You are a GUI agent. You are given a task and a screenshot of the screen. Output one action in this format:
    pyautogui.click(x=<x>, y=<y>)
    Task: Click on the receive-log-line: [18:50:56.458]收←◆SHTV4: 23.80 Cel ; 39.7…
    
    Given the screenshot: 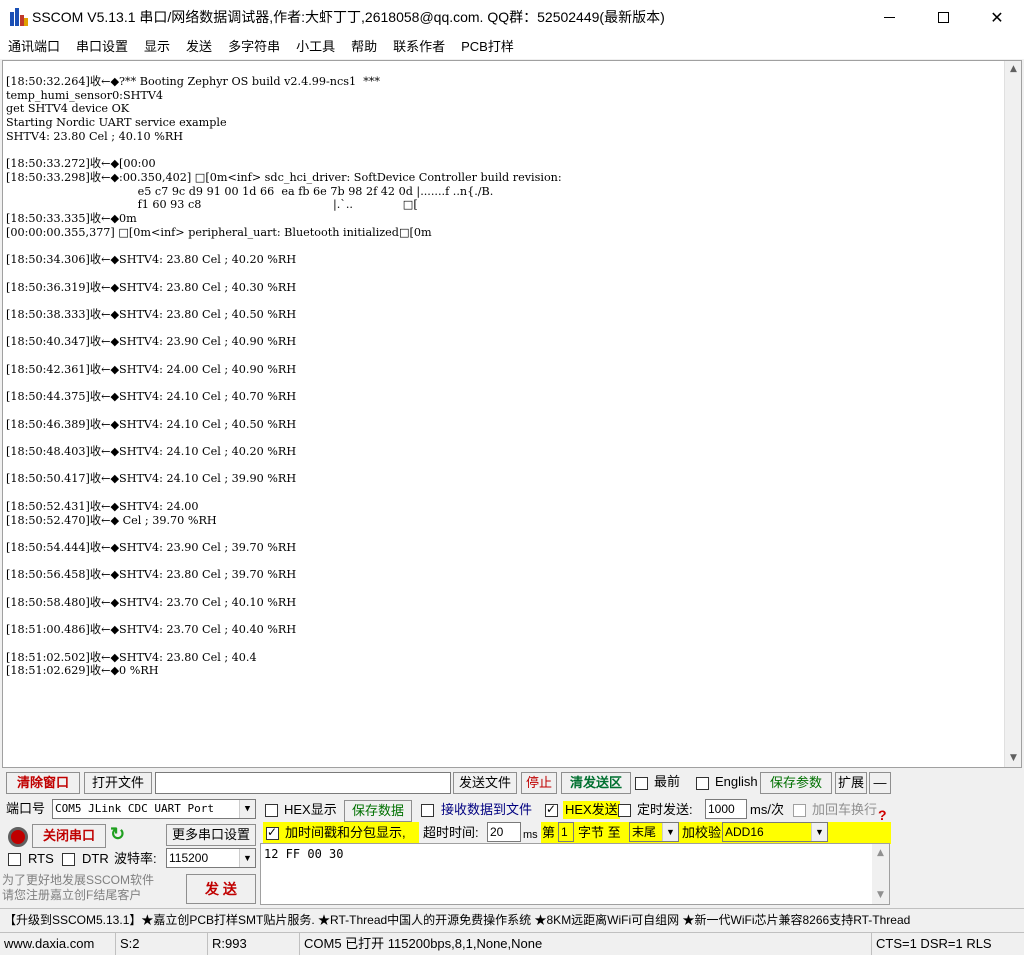 What is the action you would take?
    pyautogui.click(x=151, y=575)
    